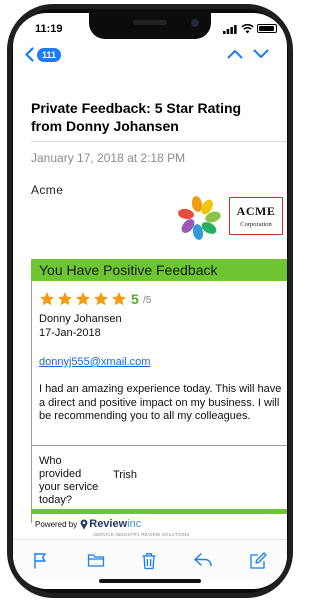 Image resolution: width=320 pixels, height=602 pixels. I want to click on logo-title: ACME, so click(256, 211).